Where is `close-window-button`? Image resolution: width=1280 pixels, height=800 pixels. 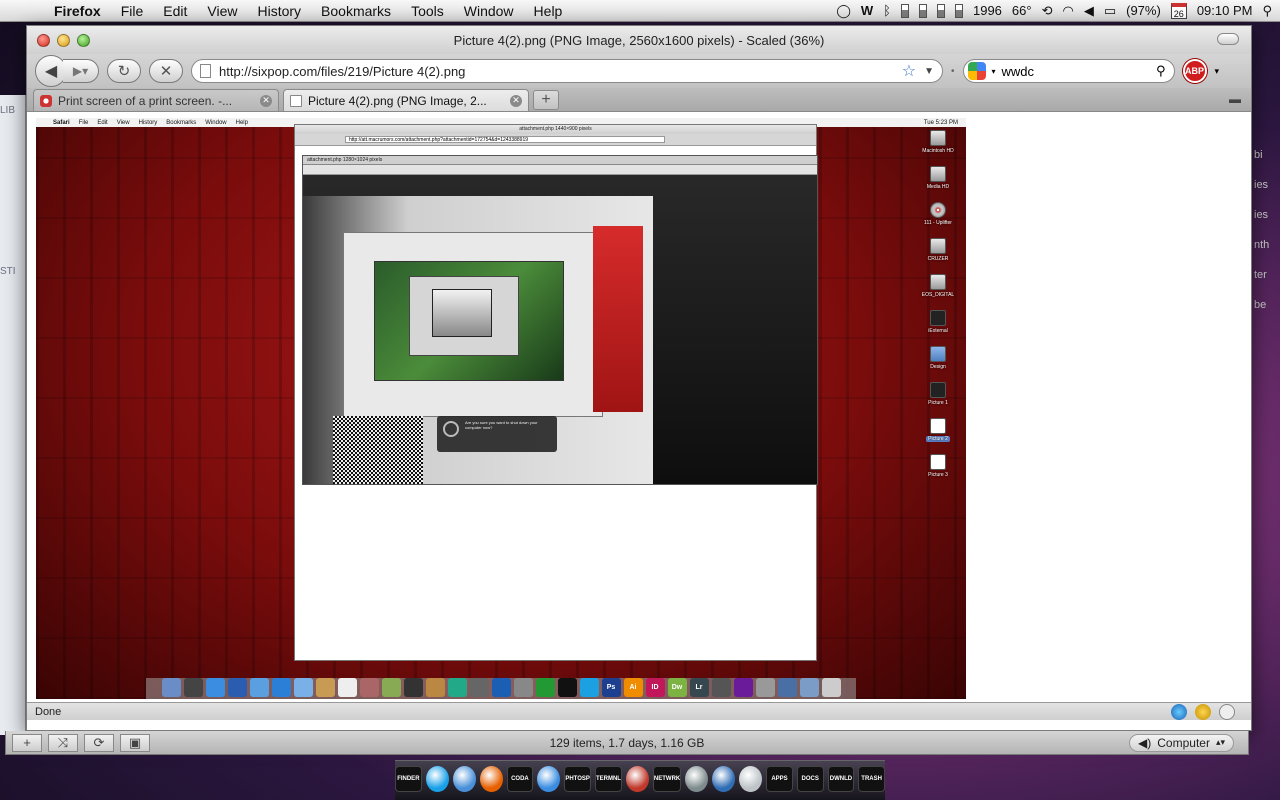
close-window-button is located at coordinates (43, 40).